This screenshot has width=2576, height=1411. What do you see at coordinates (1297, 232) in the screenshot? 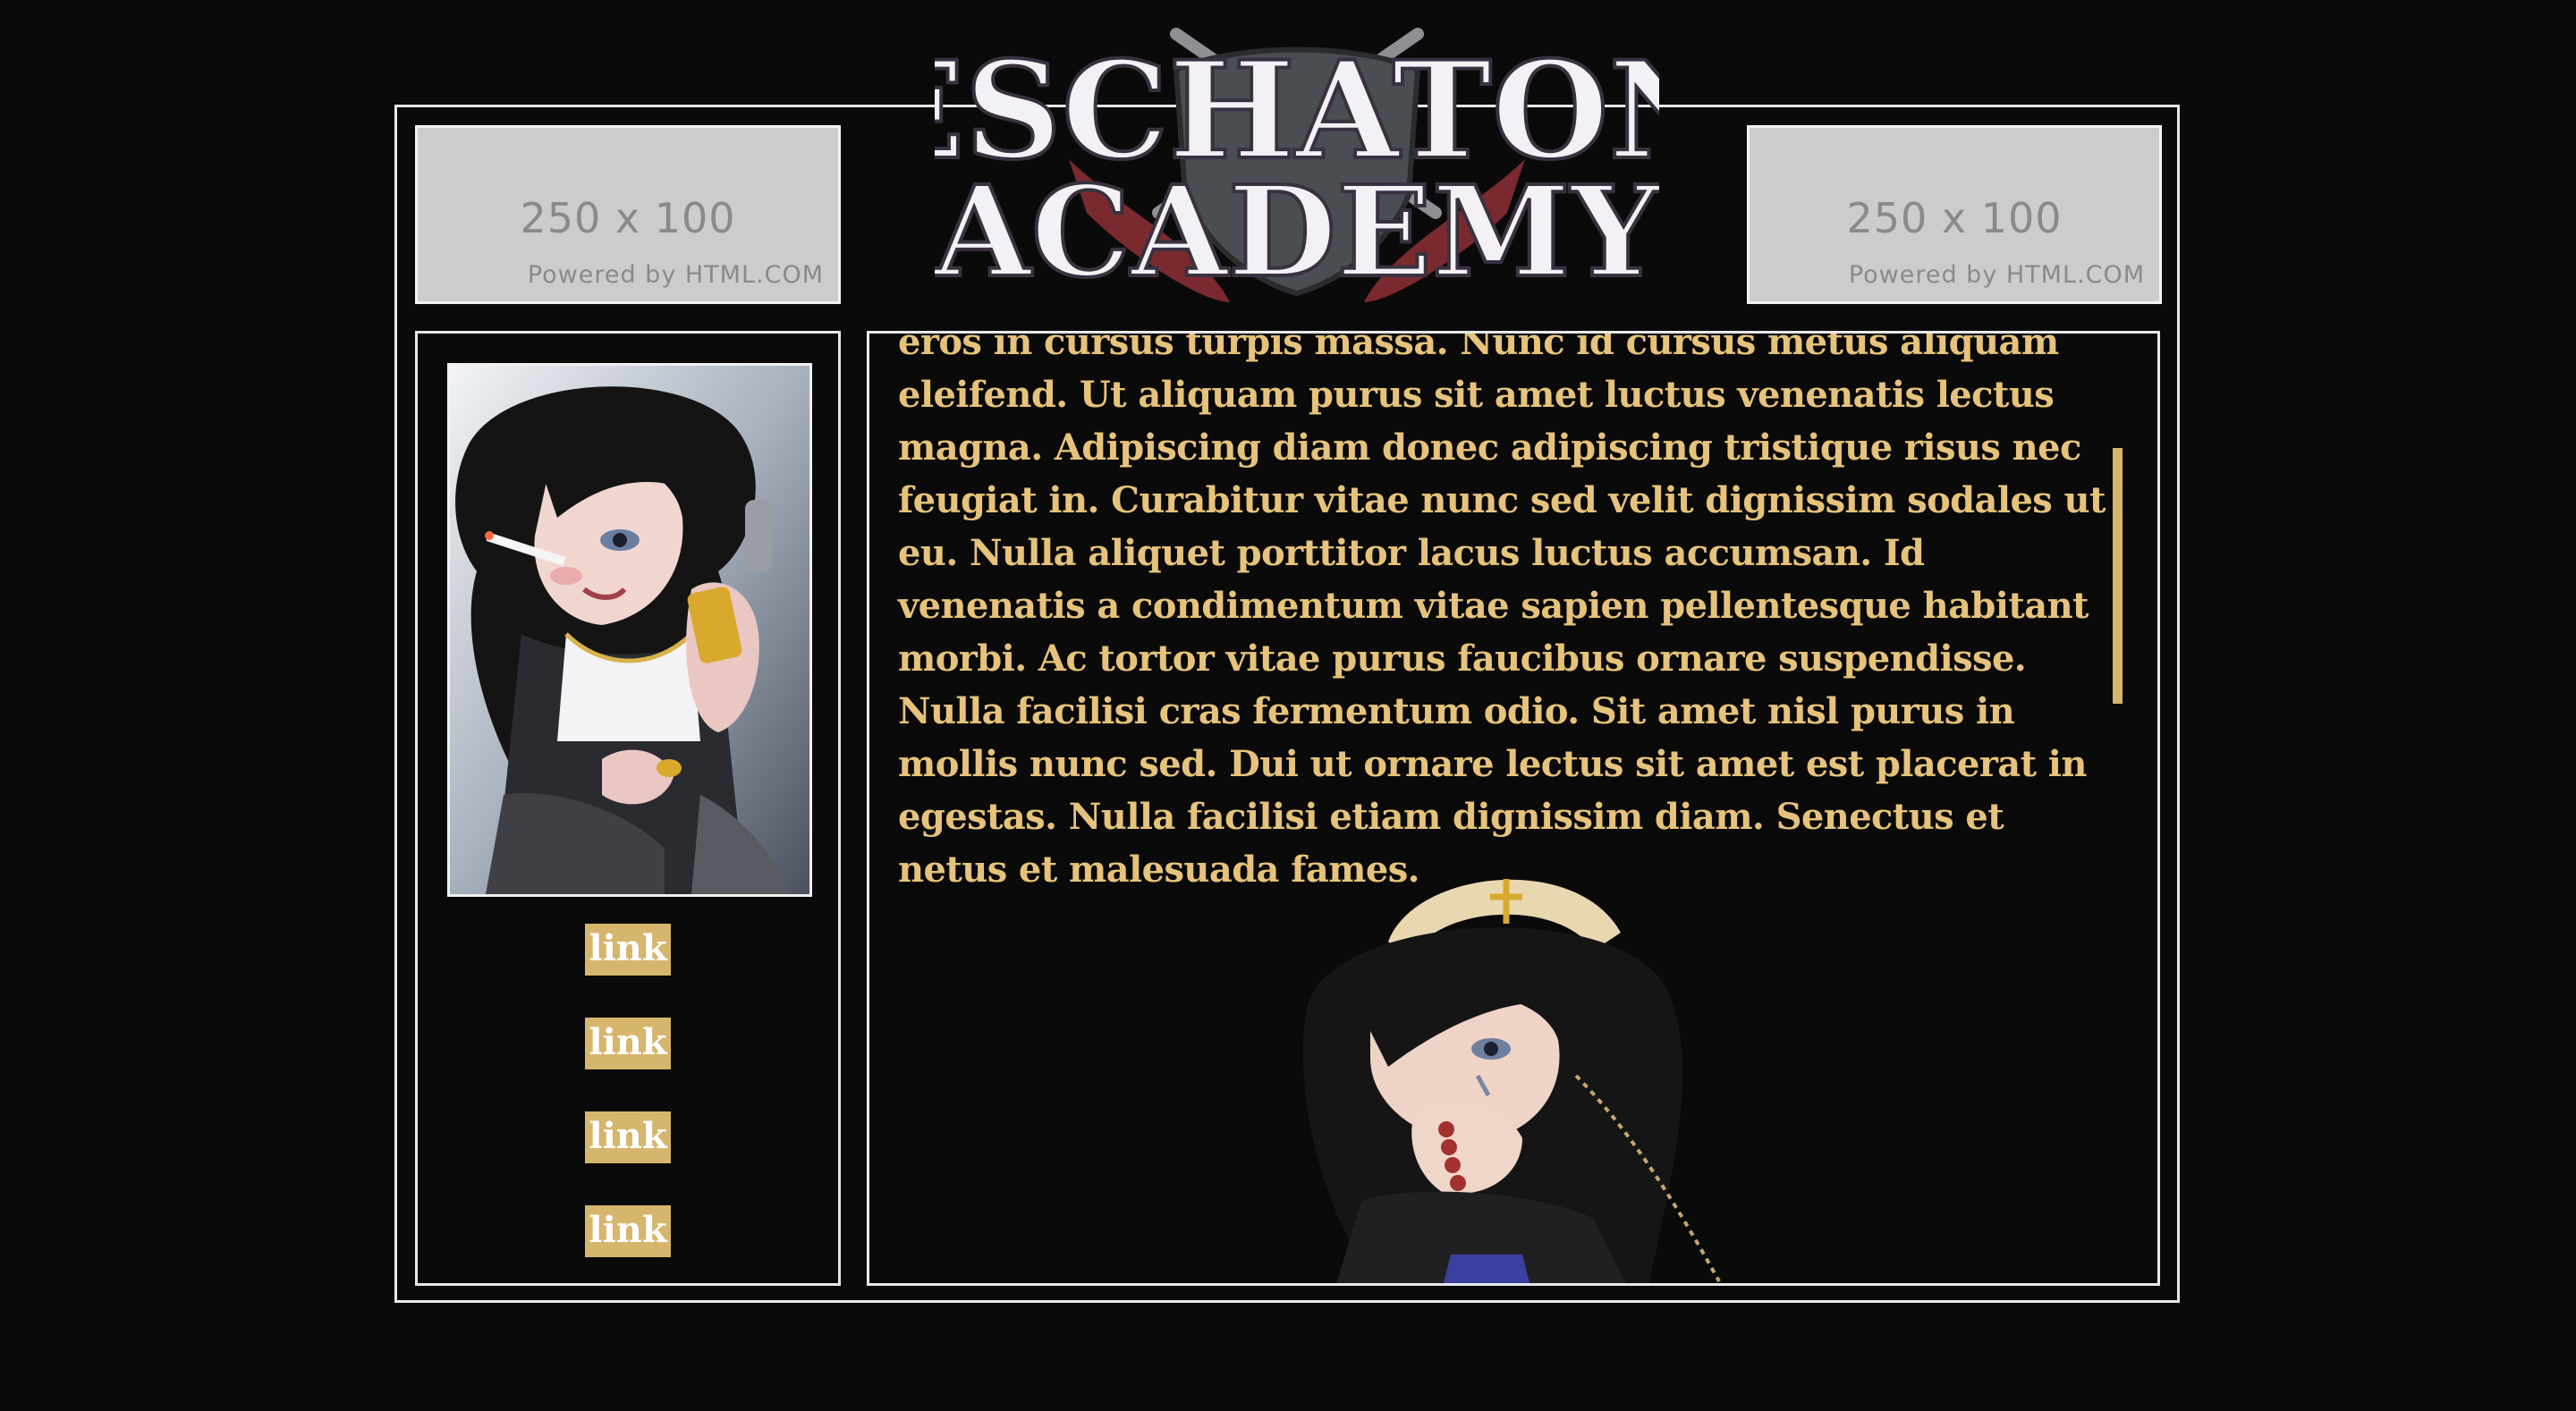
I see `logo-line2: ACADEMY` at bounding box center [1297, 232].